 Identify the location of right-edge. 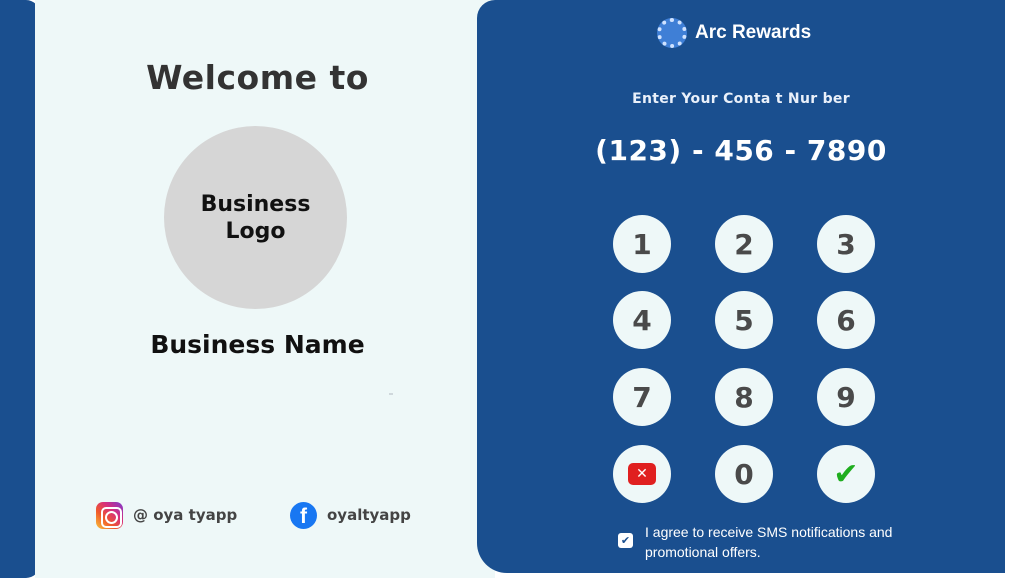
(1007, 289).